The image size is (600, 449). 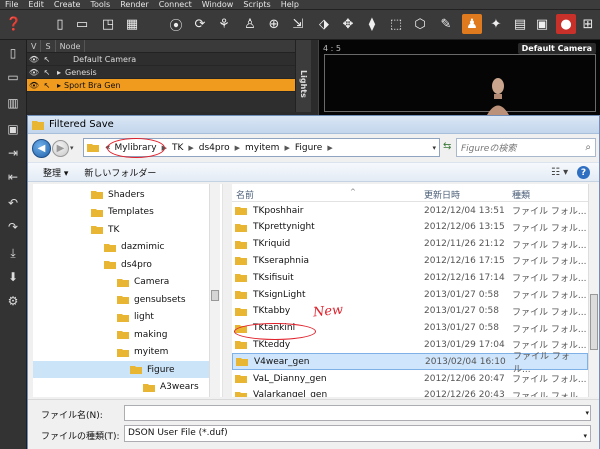 I want to click on stop-icon: ●, so click(x=566, y=24).